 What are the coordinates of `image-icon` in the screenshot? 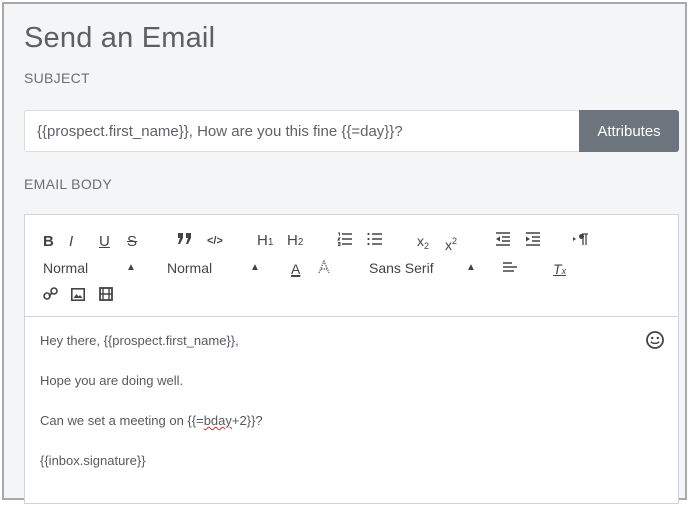 It's located at (78, 294).